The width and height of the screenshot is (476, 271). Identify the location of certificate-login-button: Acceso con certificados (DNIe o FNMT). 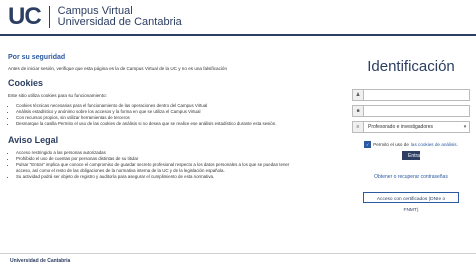
(411, 202).